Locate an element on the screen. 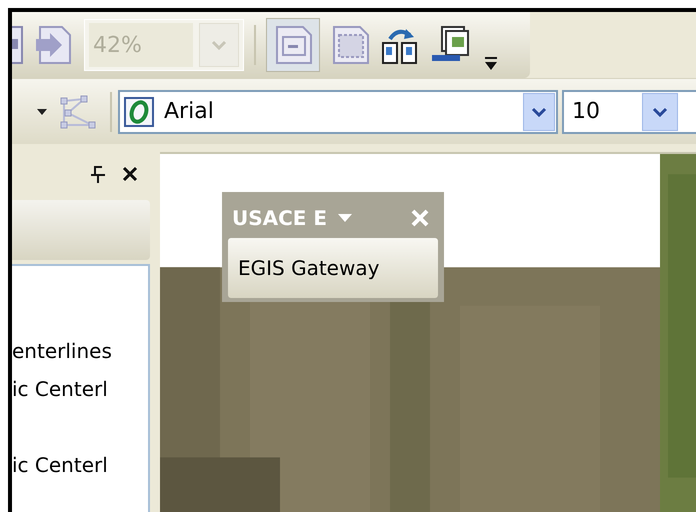 The image size is (696, 512). page-minus-icon is located at coordinates (293, 45).